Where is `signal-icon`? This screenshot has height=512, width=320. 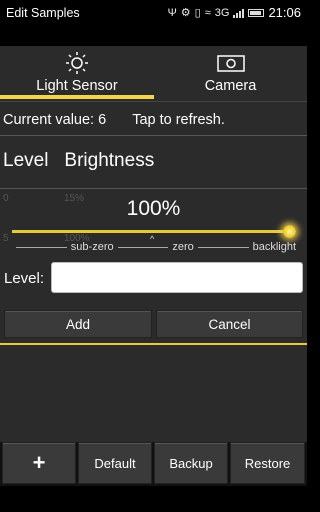 signal-icon is located at coordinates (239, 13).